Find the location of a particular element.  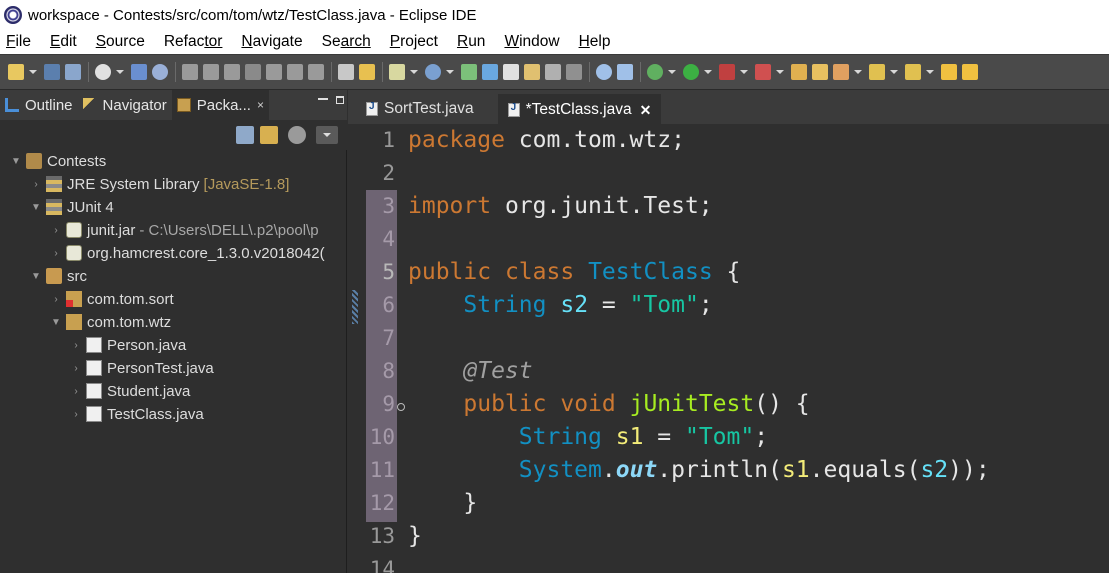

tree-item-com-tom-wtz: ▼ com.tom.wtz is located at coordinates (110, 322).